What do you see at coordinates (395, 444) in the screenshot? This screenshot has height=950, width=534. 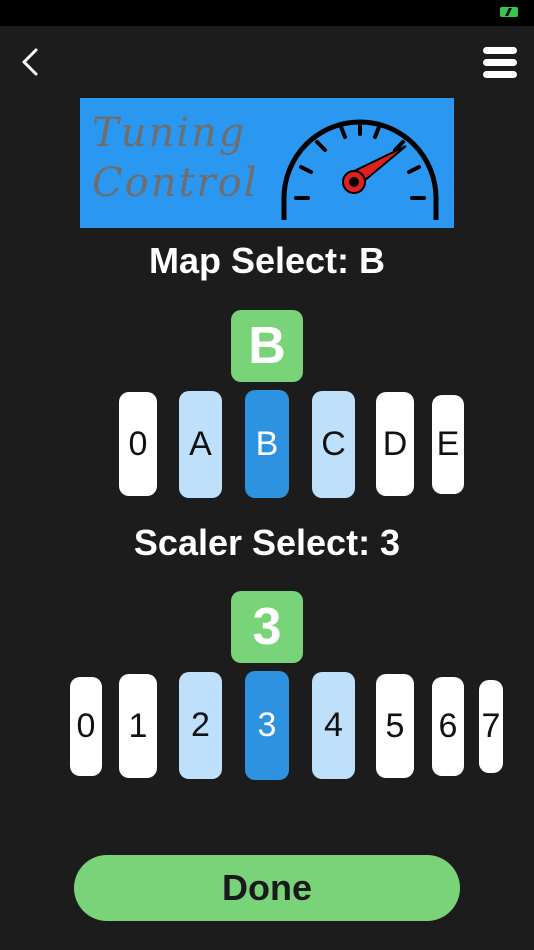 I see `map-option-d: D` at bounding box center [395, 444].